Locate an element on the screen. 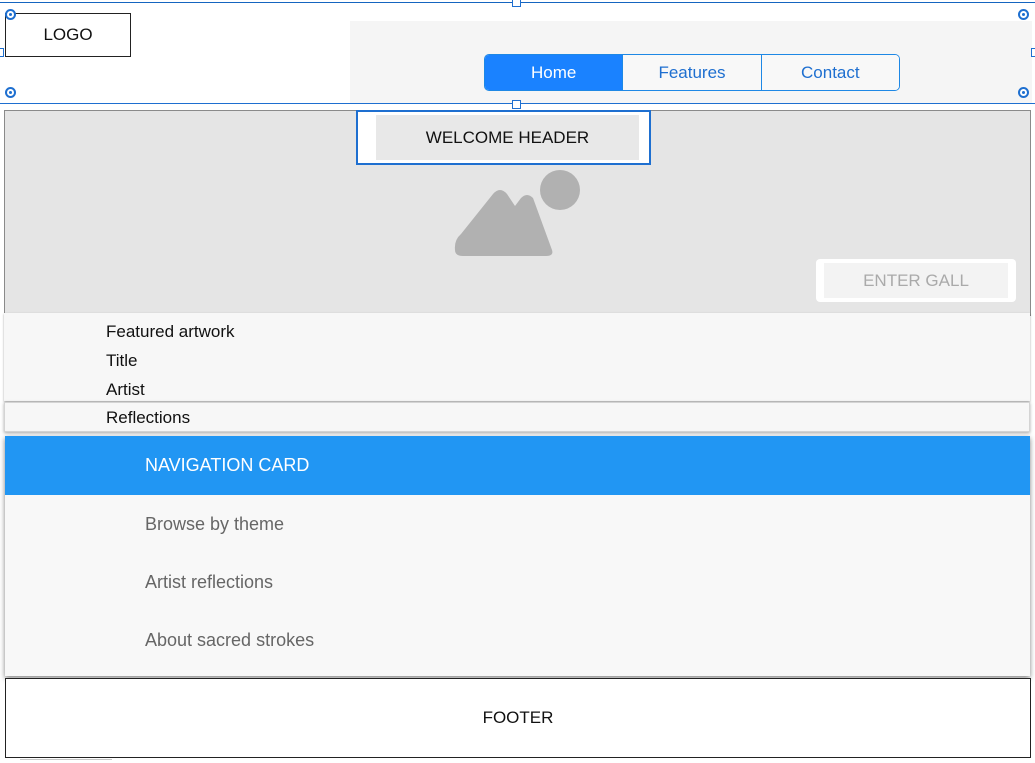 The image size is (1035, 763). anchor-handle-top-left is located at coordinates (10, 14).